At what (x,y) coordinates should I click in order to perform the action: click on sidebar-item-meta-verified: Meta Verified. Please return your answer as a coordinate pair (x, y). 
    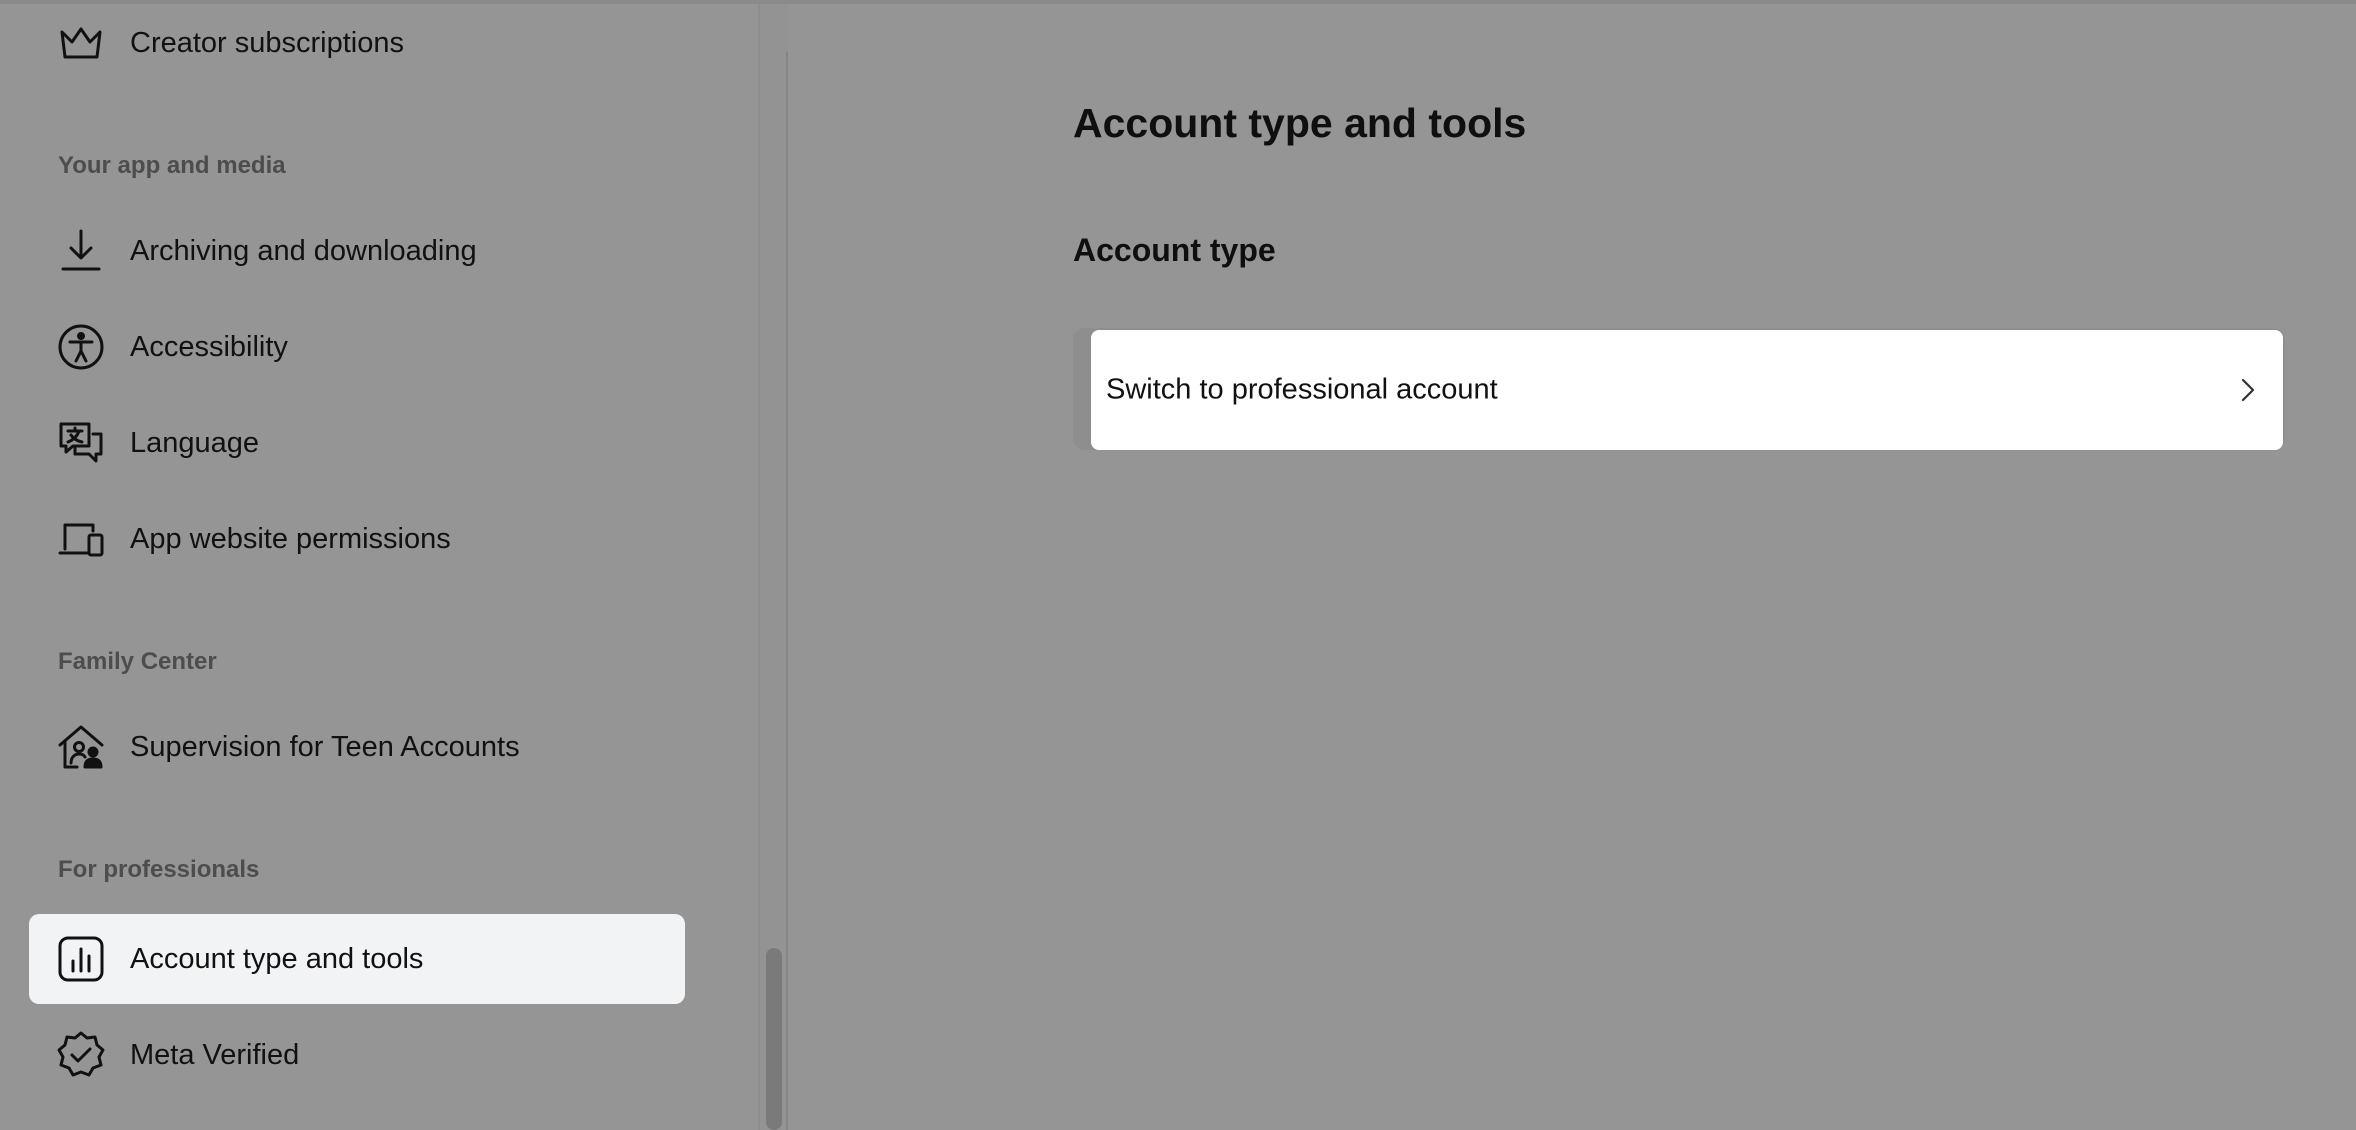
    Looking at the image, I should click on (357, 1055).